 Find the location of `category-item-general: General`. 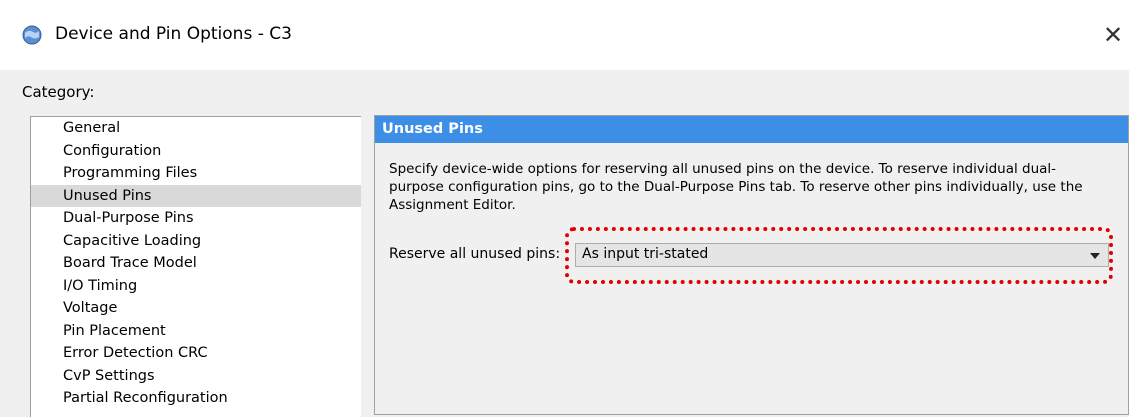

category-item-general: General is located at coordinates (196, 128).